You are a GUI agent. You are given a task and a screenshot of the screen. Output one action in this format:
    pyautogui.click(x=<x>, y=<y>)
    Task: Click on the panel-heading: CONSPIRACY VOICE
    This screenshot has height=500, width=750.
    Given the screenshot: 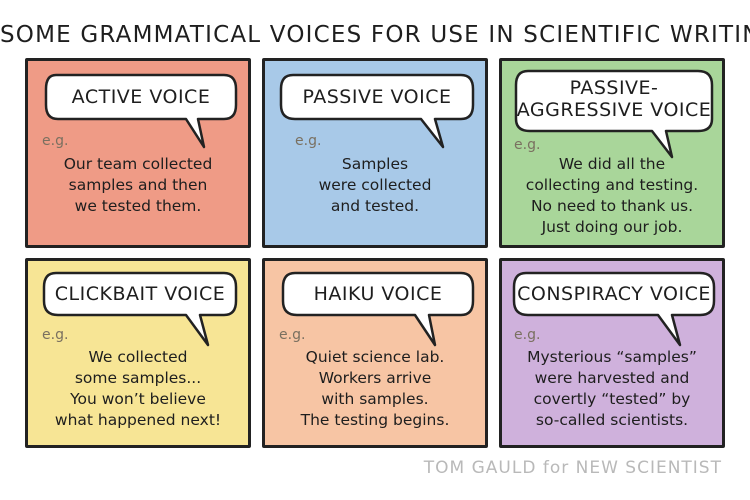 What is the action you would take?
    pyautogui.click(x=614, y=294)
    